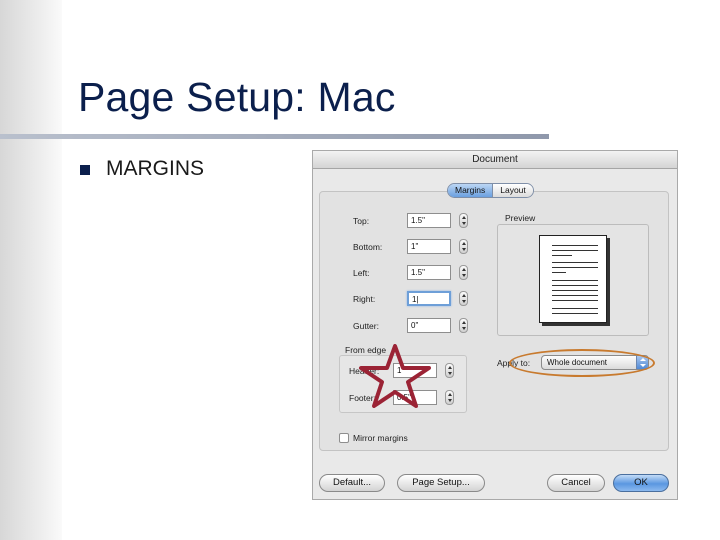 This screenshot has height=540, width=720. Describe the element at coordinates (429, 246) in the screenshot. I see `bottom-margin-input: 1"` at that location.